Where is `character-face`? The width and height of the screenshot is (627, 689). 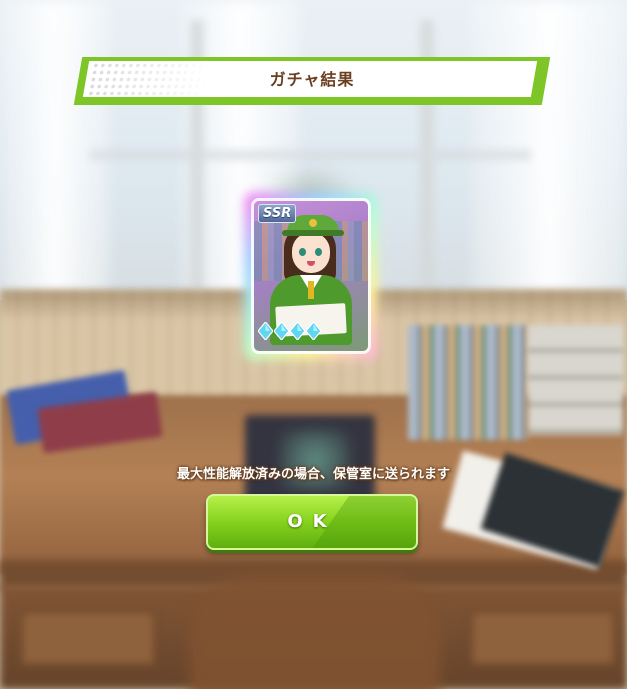 character-face is located at coordinates (311, 253).